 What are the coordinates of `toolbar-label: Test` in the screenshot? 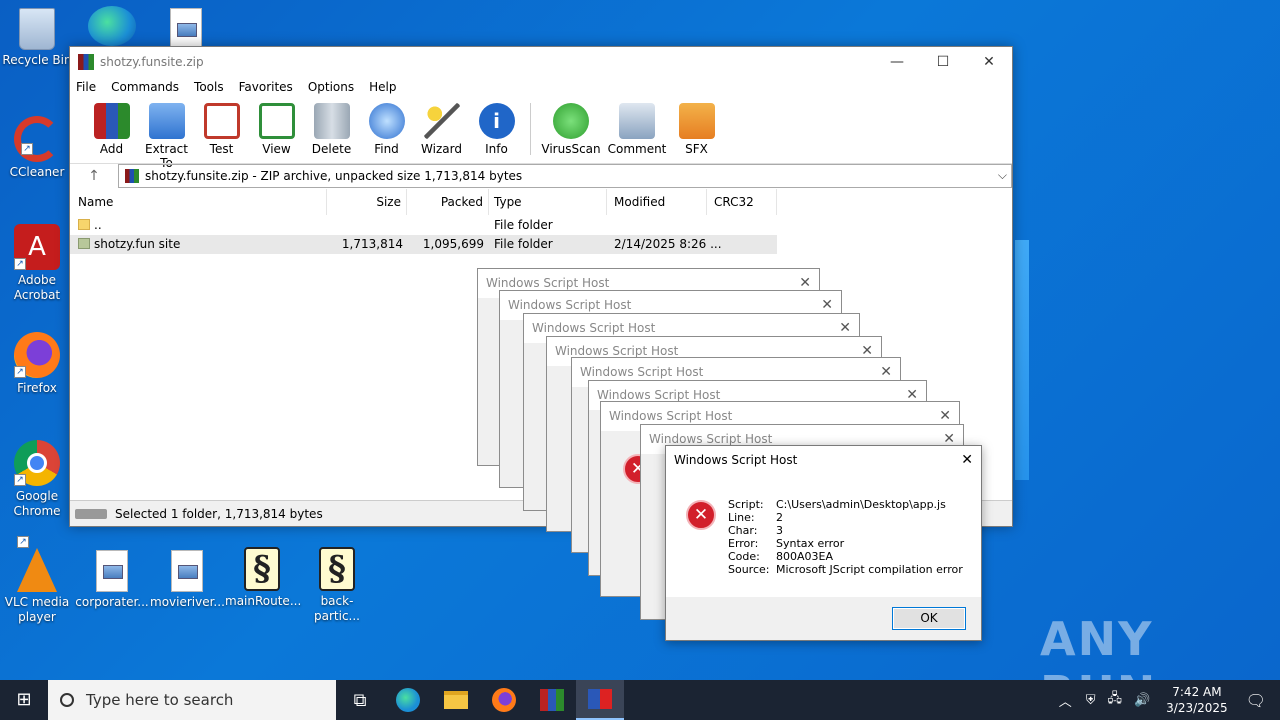 It's located at (221, 149).